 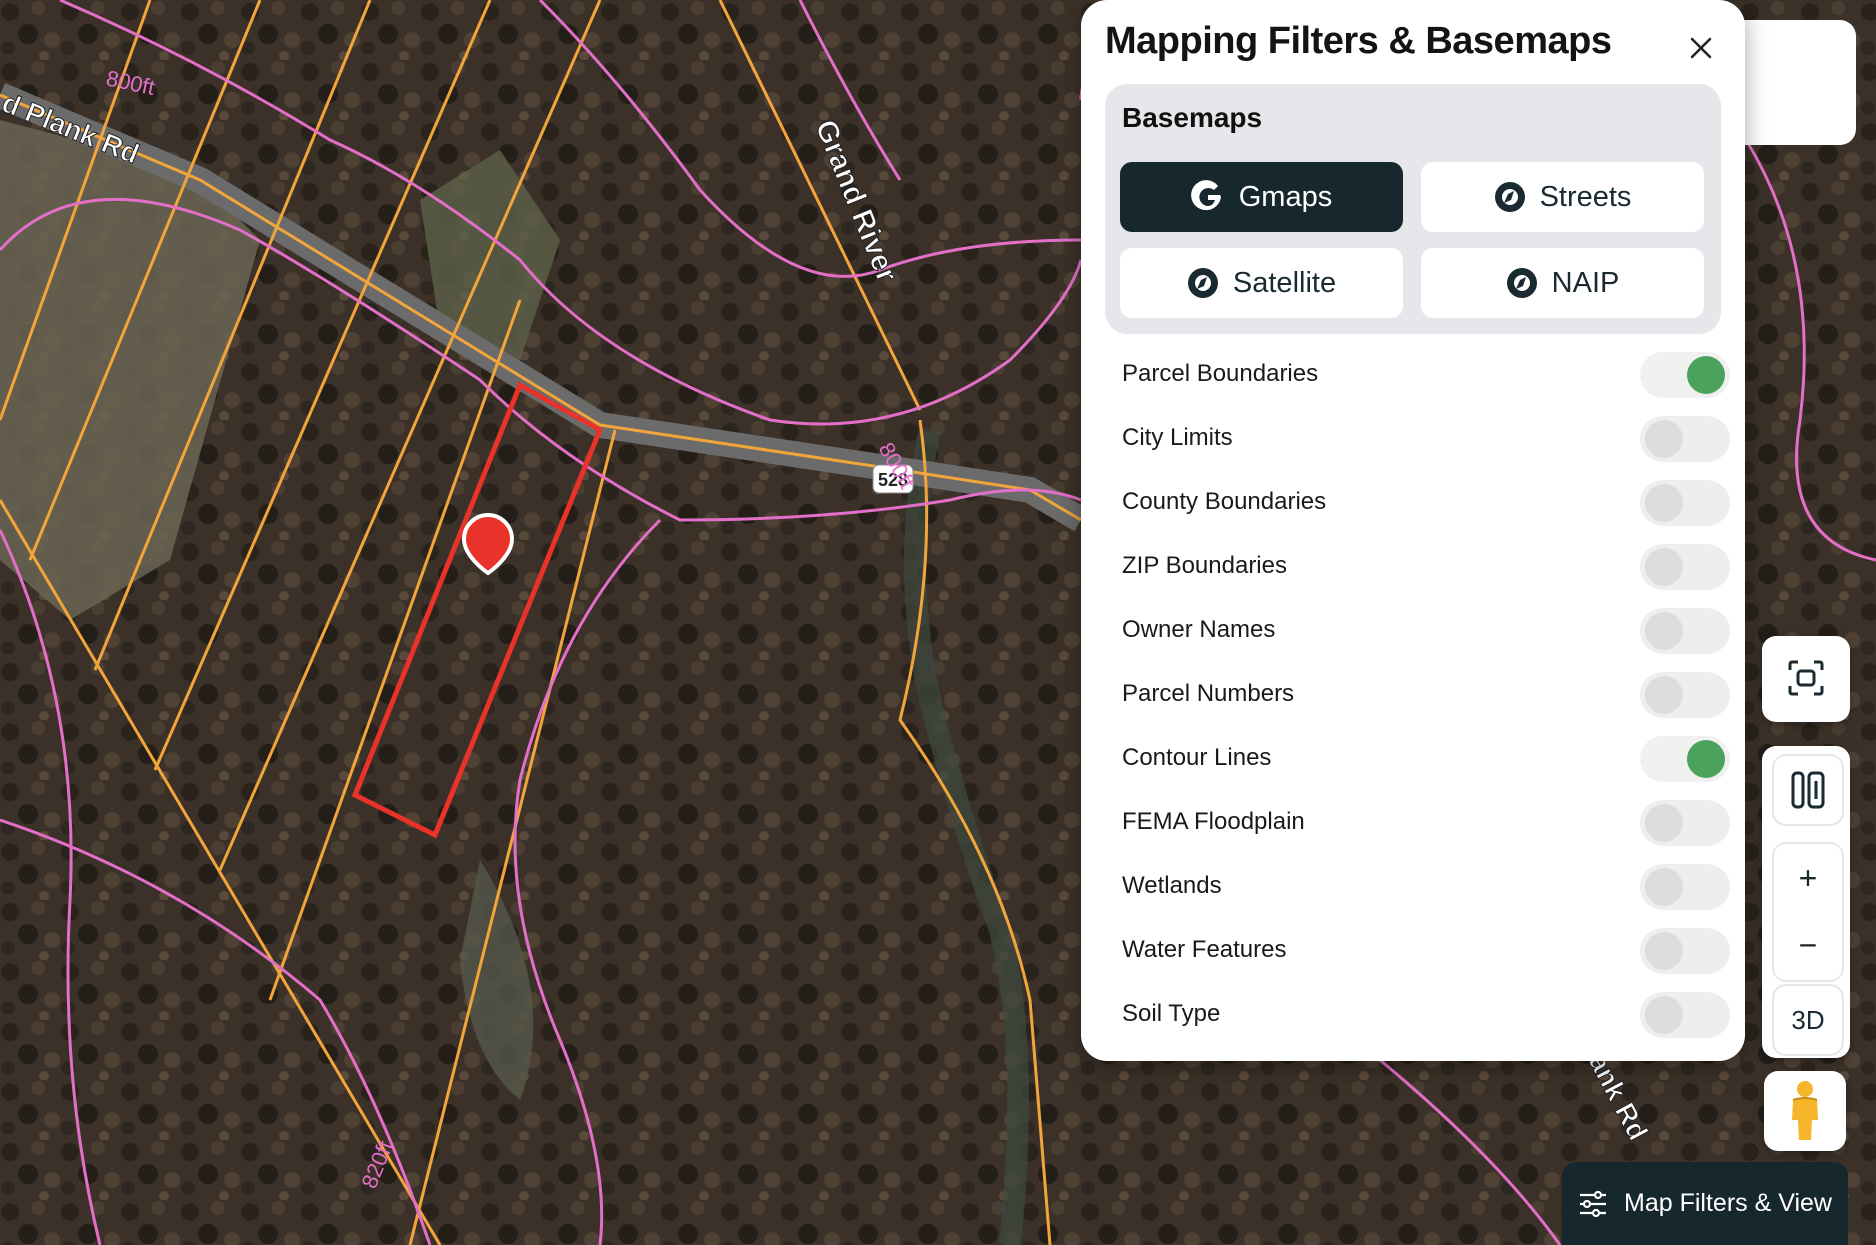 I want to click on toggle-soil-type, so click(x=1685, y=1015).